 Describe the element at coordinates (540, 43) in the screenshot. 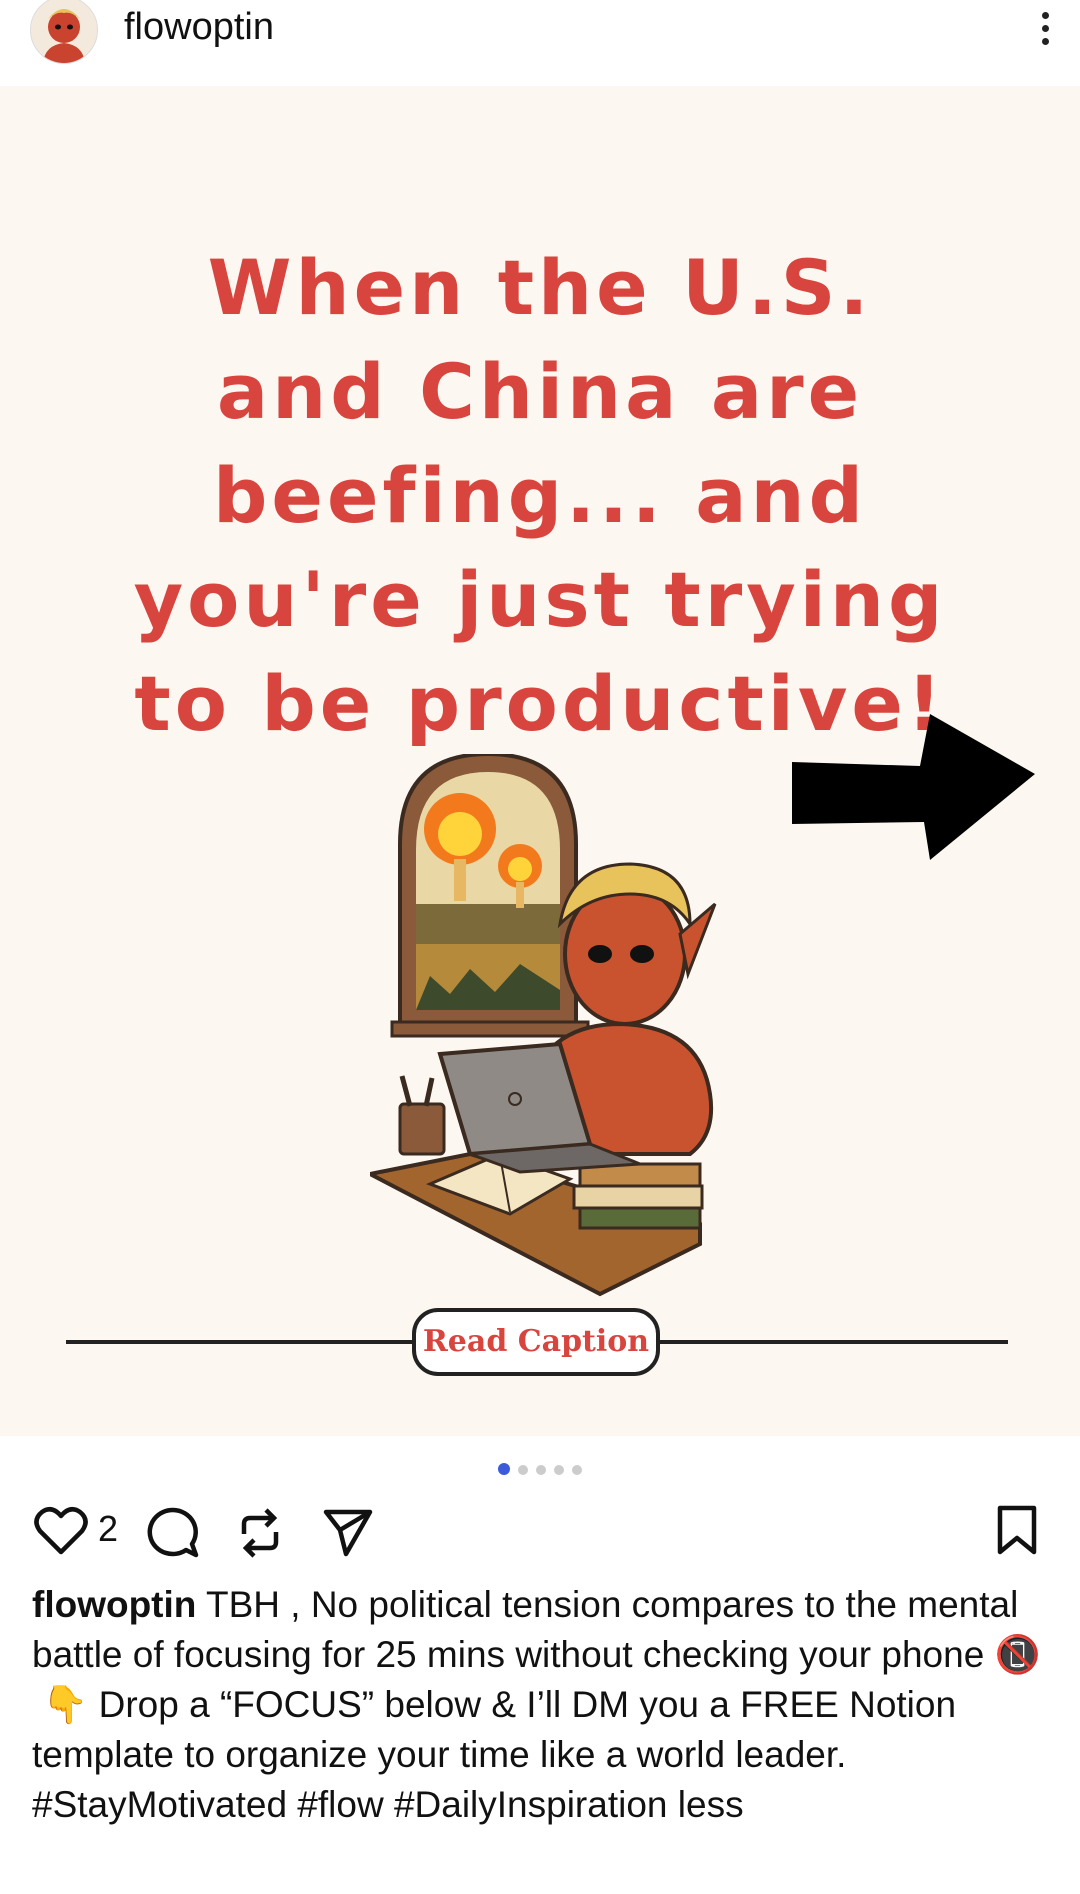

I see `post-header: flowoptin` at that location.